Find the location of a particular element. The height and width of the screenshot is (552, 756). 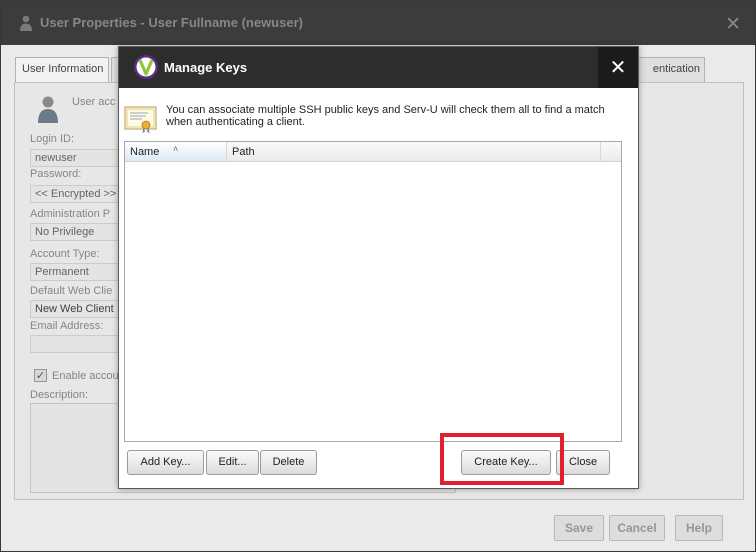

dialog-titlebar: Manage Keys ✕ is located at coordinates (378, 67).